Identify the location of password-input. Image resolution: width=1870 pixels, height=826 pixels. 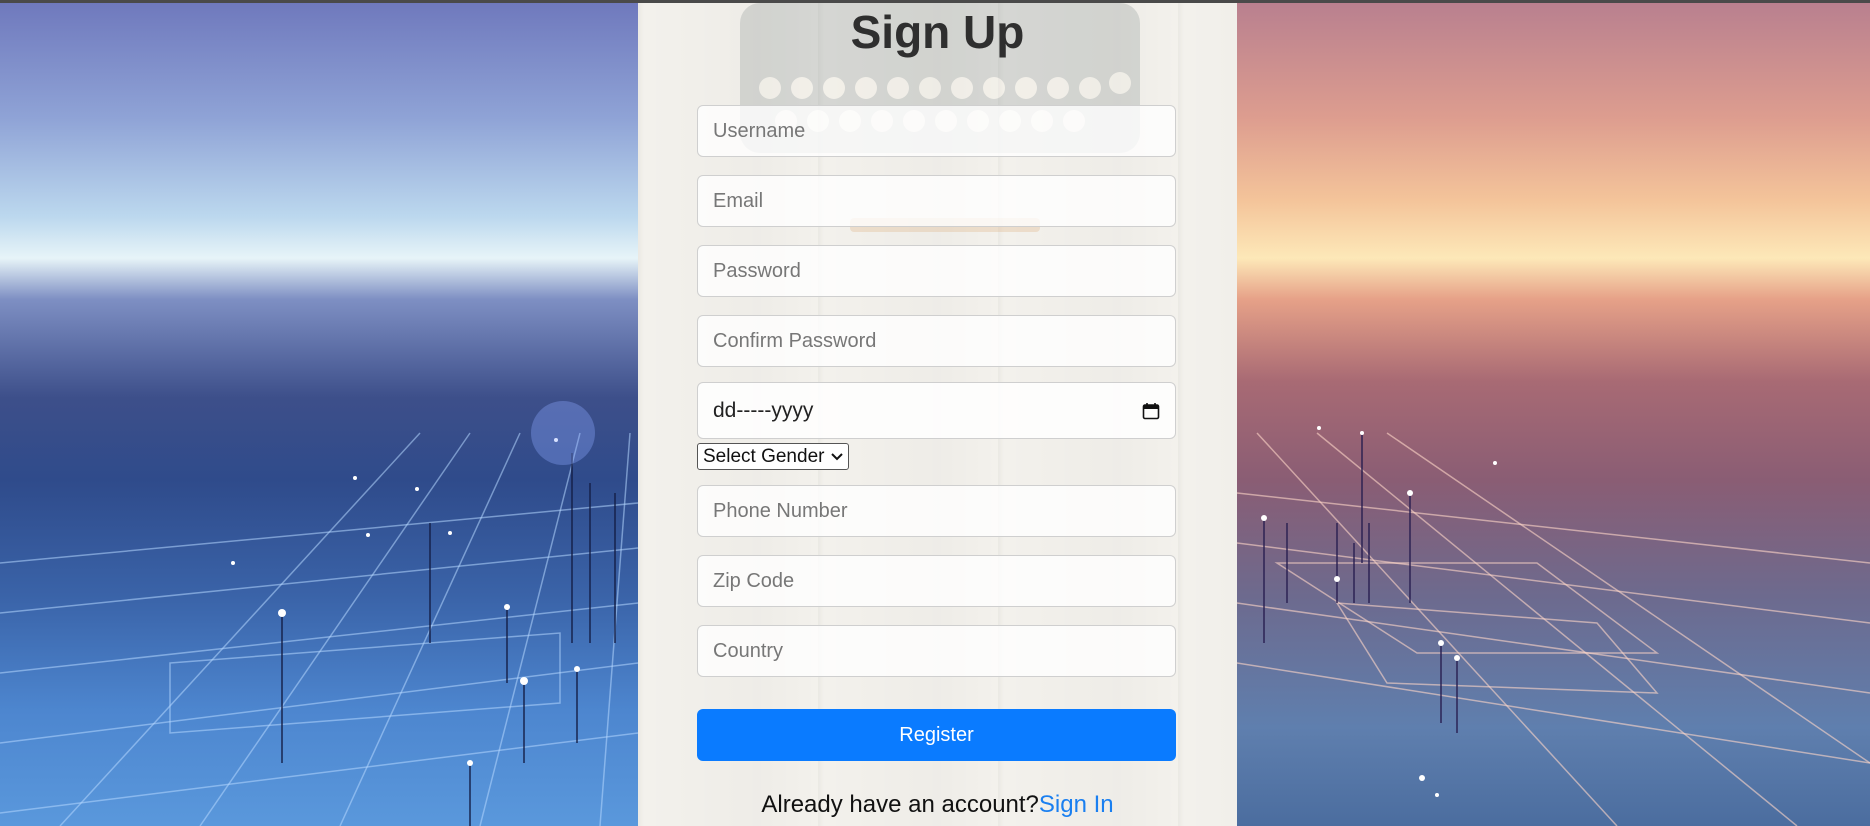
(936, 271).